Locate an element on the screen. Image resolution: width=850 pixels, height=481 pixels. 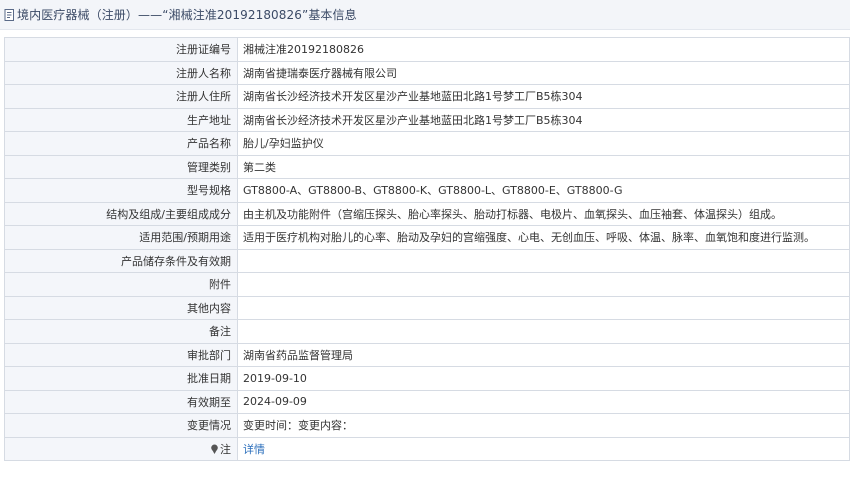
row-label: 生产地址 is located at coordinates (121, 119).